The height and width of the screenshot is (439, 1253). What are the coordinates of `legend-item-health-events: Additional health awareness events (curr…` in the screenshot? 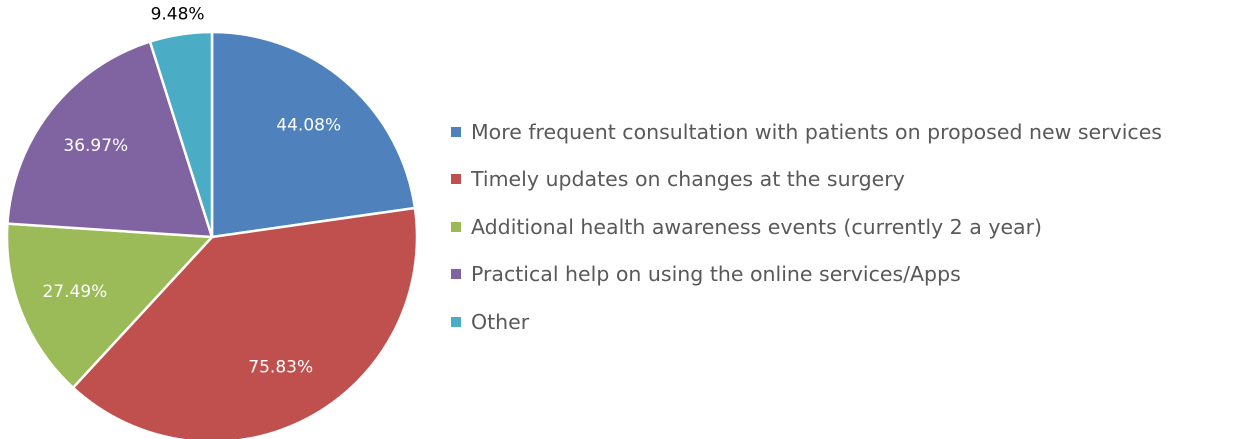 It's located at (851, 227).